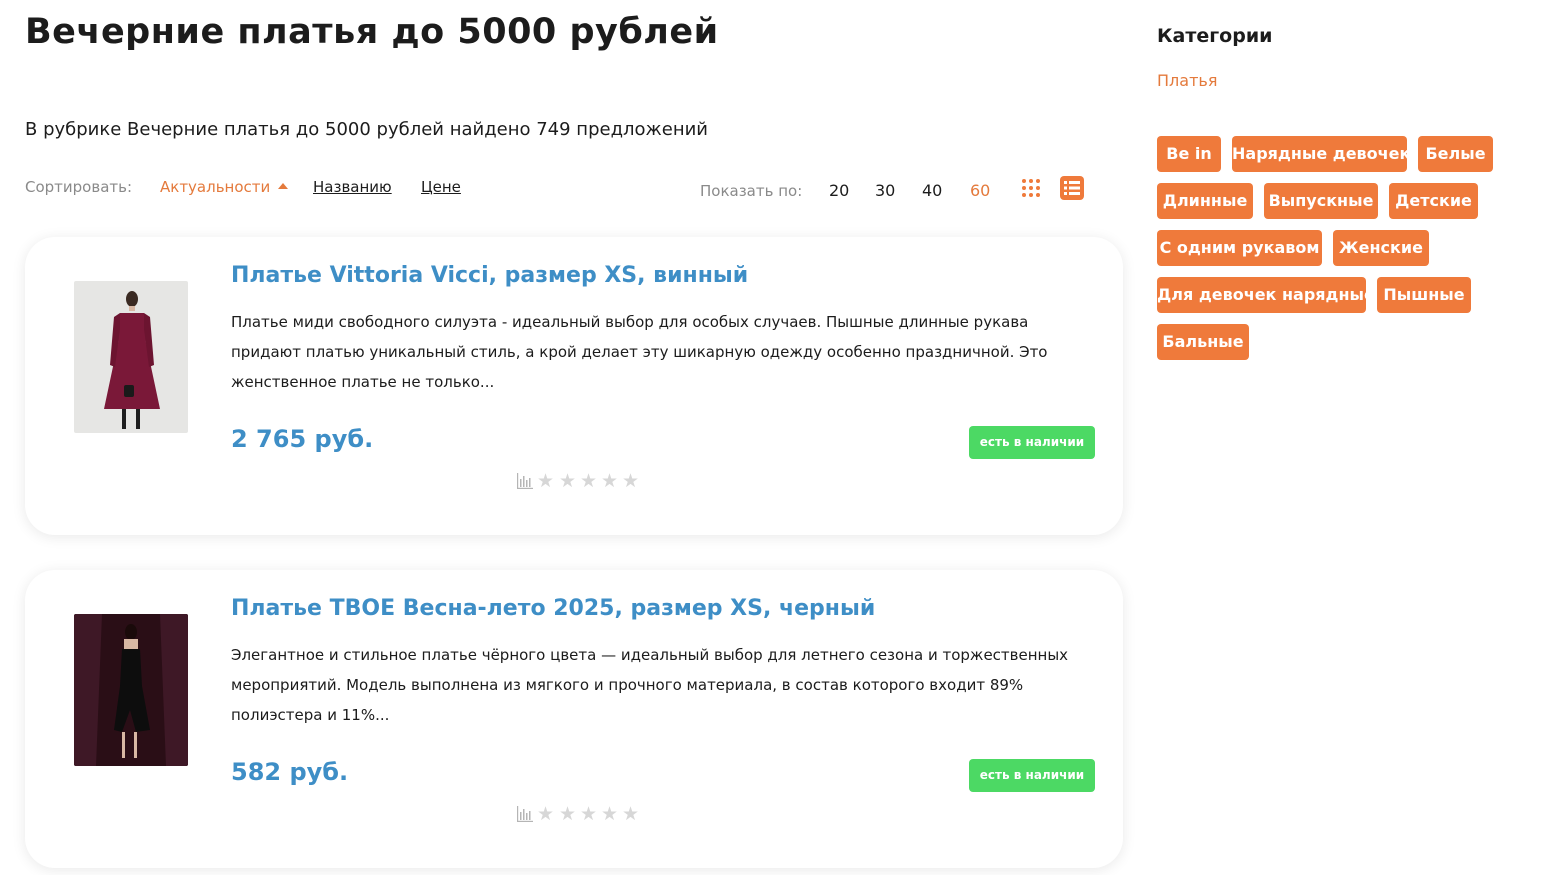  Describe the element at coordinates (1381, 248) in the screenshot. I see `tag-button: Женские` at that location.